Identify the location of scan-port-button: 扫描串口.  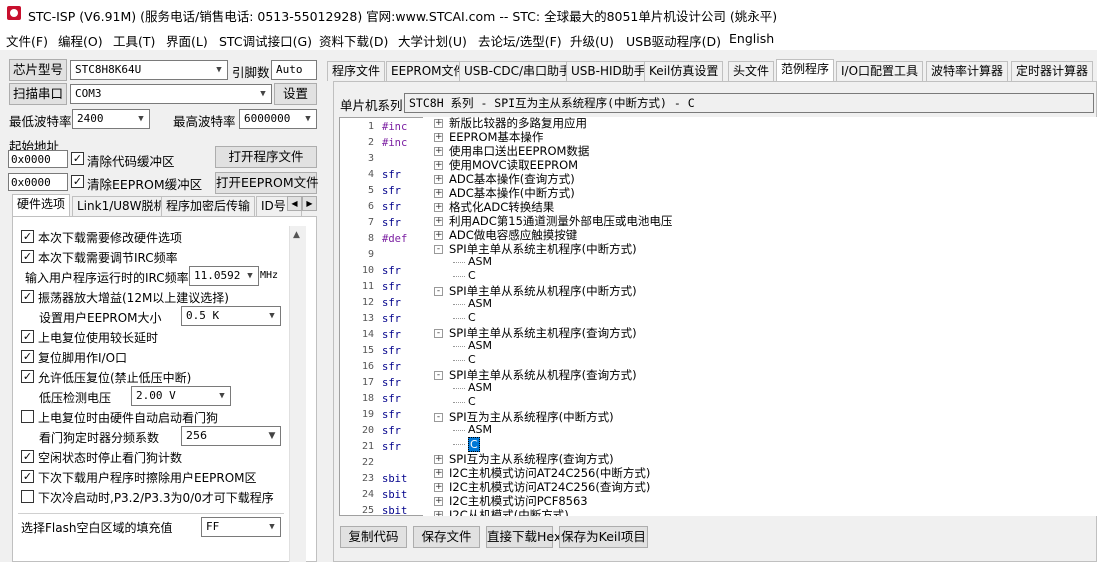
(38, 94).